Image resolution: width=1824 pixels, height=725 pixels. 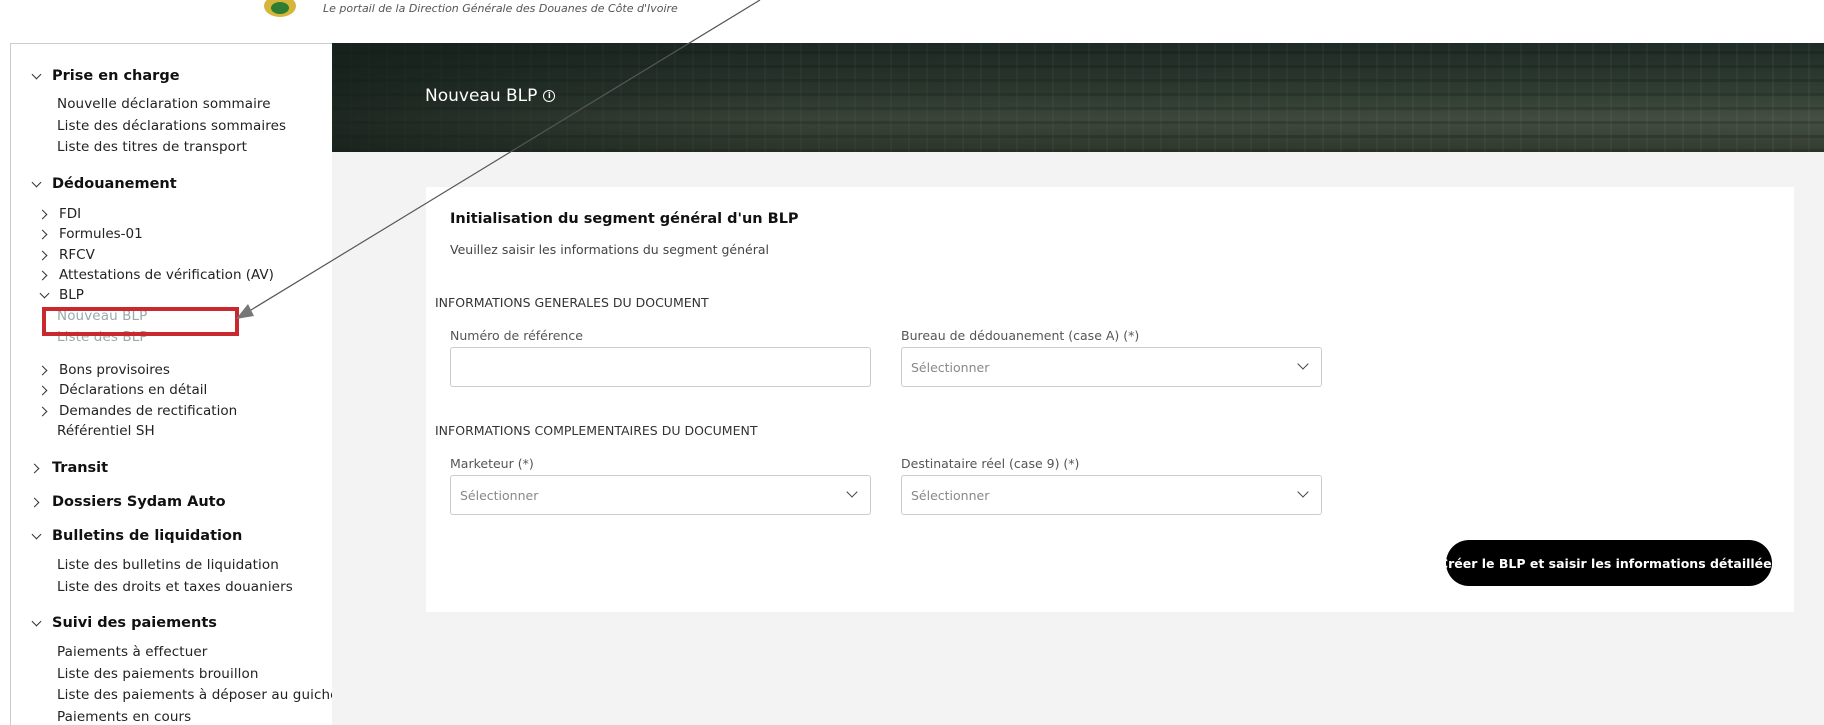 I want to click on nav-section-label: Dédouanement, so click(x=114, y=184).